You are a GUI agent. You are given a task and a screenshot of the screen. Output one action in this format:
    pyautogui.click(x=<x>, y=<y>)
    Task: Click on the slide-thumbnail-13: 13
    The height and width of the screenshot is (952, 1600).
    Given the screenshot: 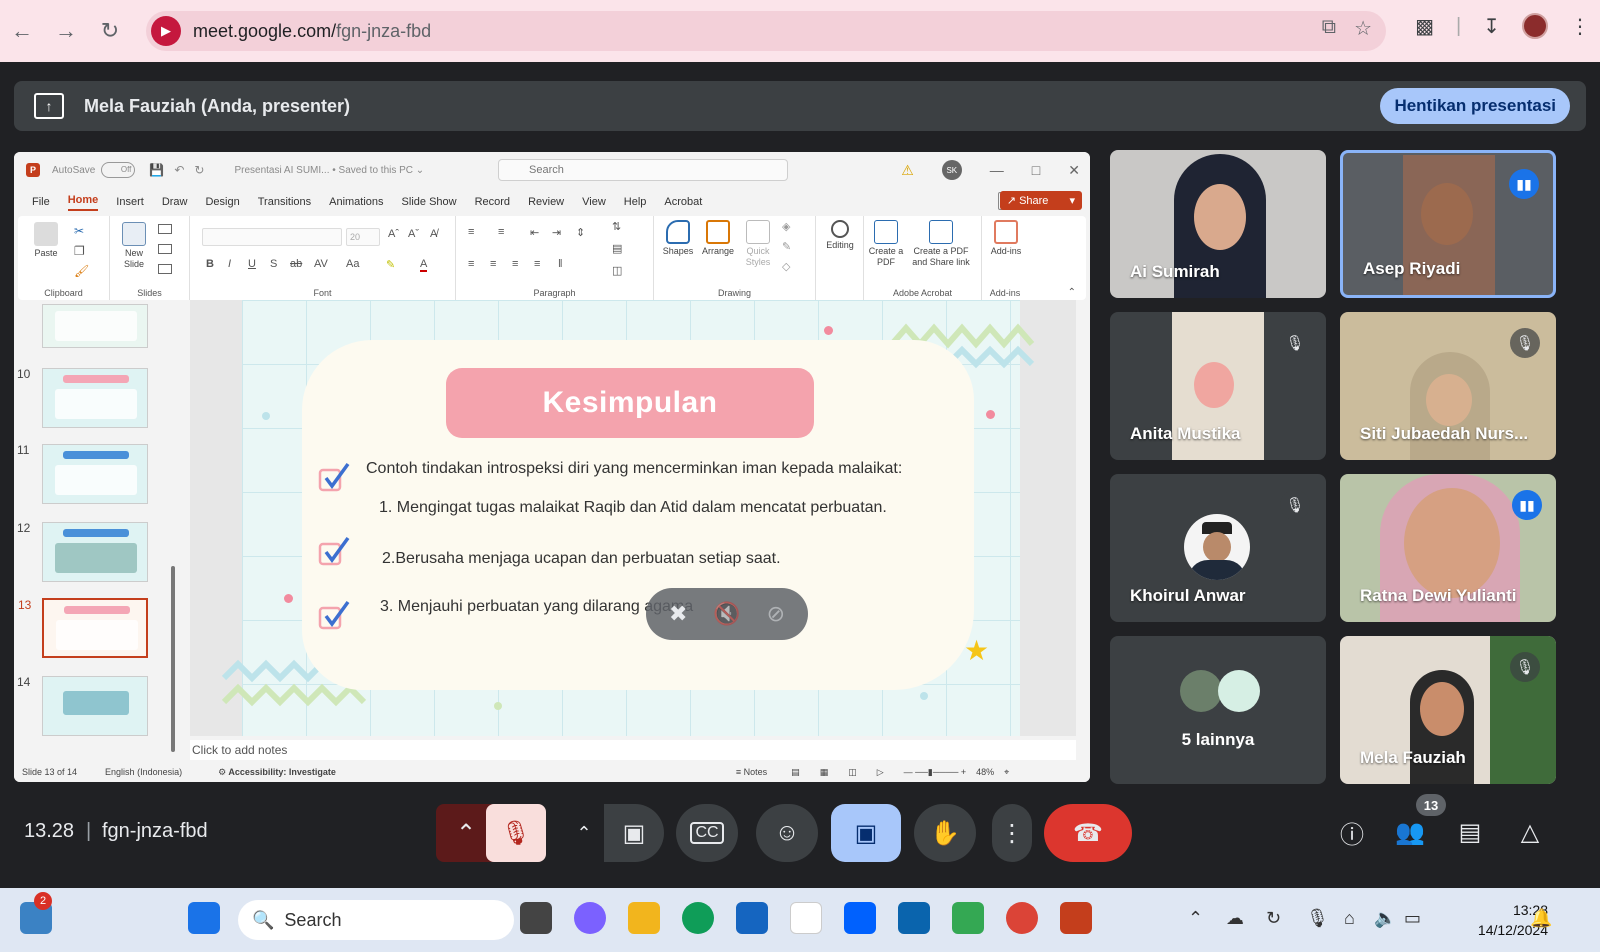 What is the action you would take?
    pyautogui.click(x=84, y=628)
    